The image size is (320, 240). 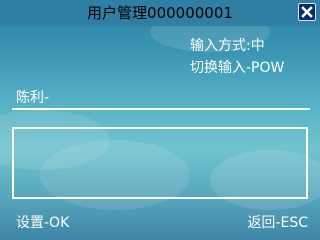 I want to click on input-method-label: 输入方式:中, so click(x=227, y=46).